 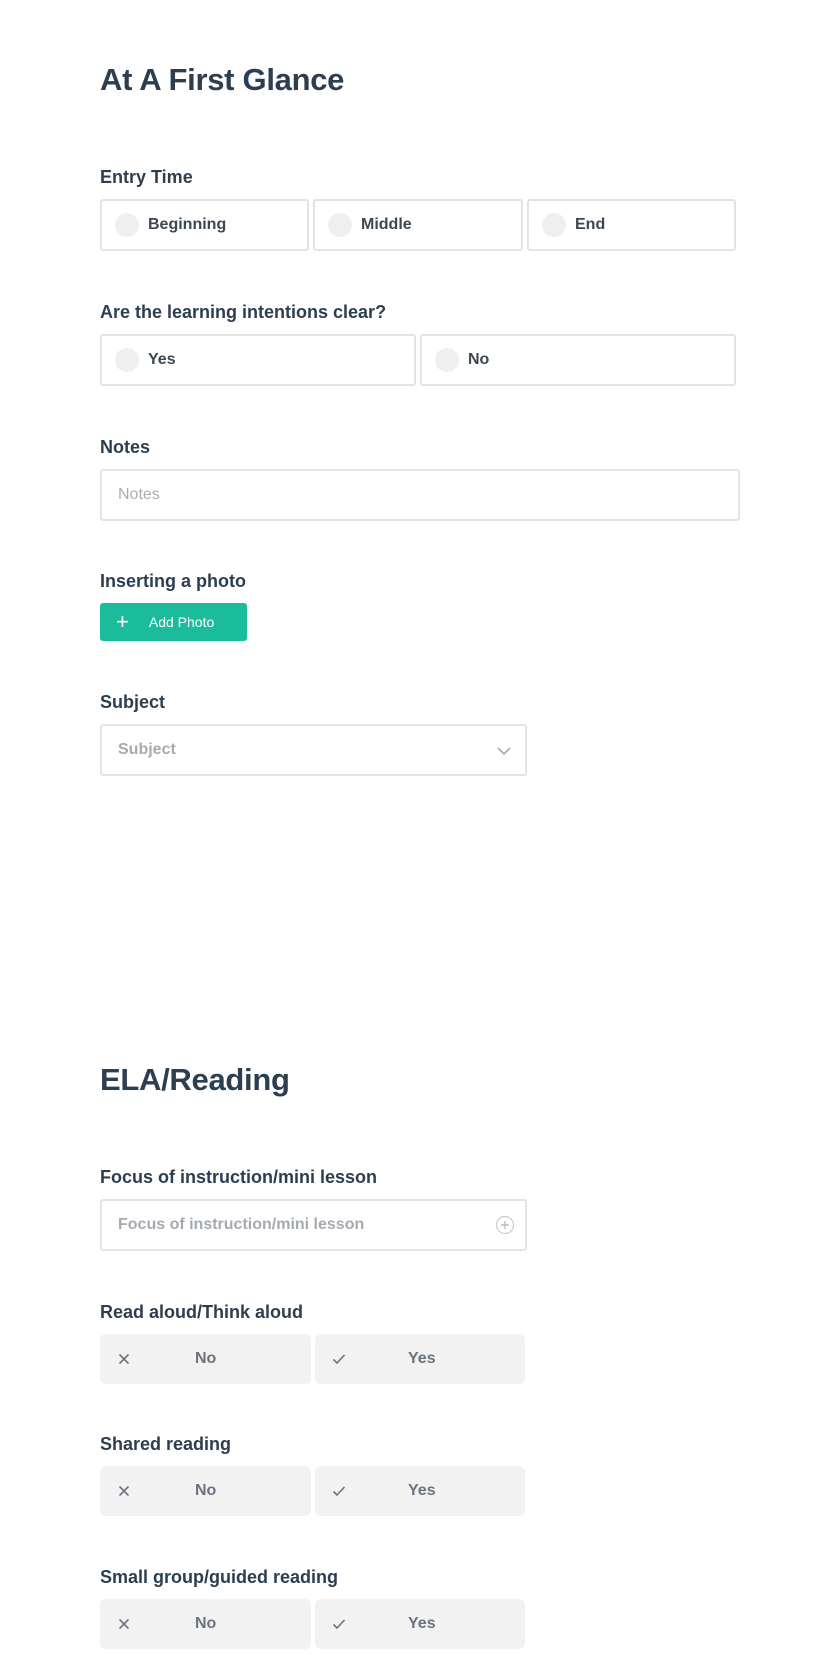 I want to click on photo-label: Inserting a photo, so click(x=173, y=581).